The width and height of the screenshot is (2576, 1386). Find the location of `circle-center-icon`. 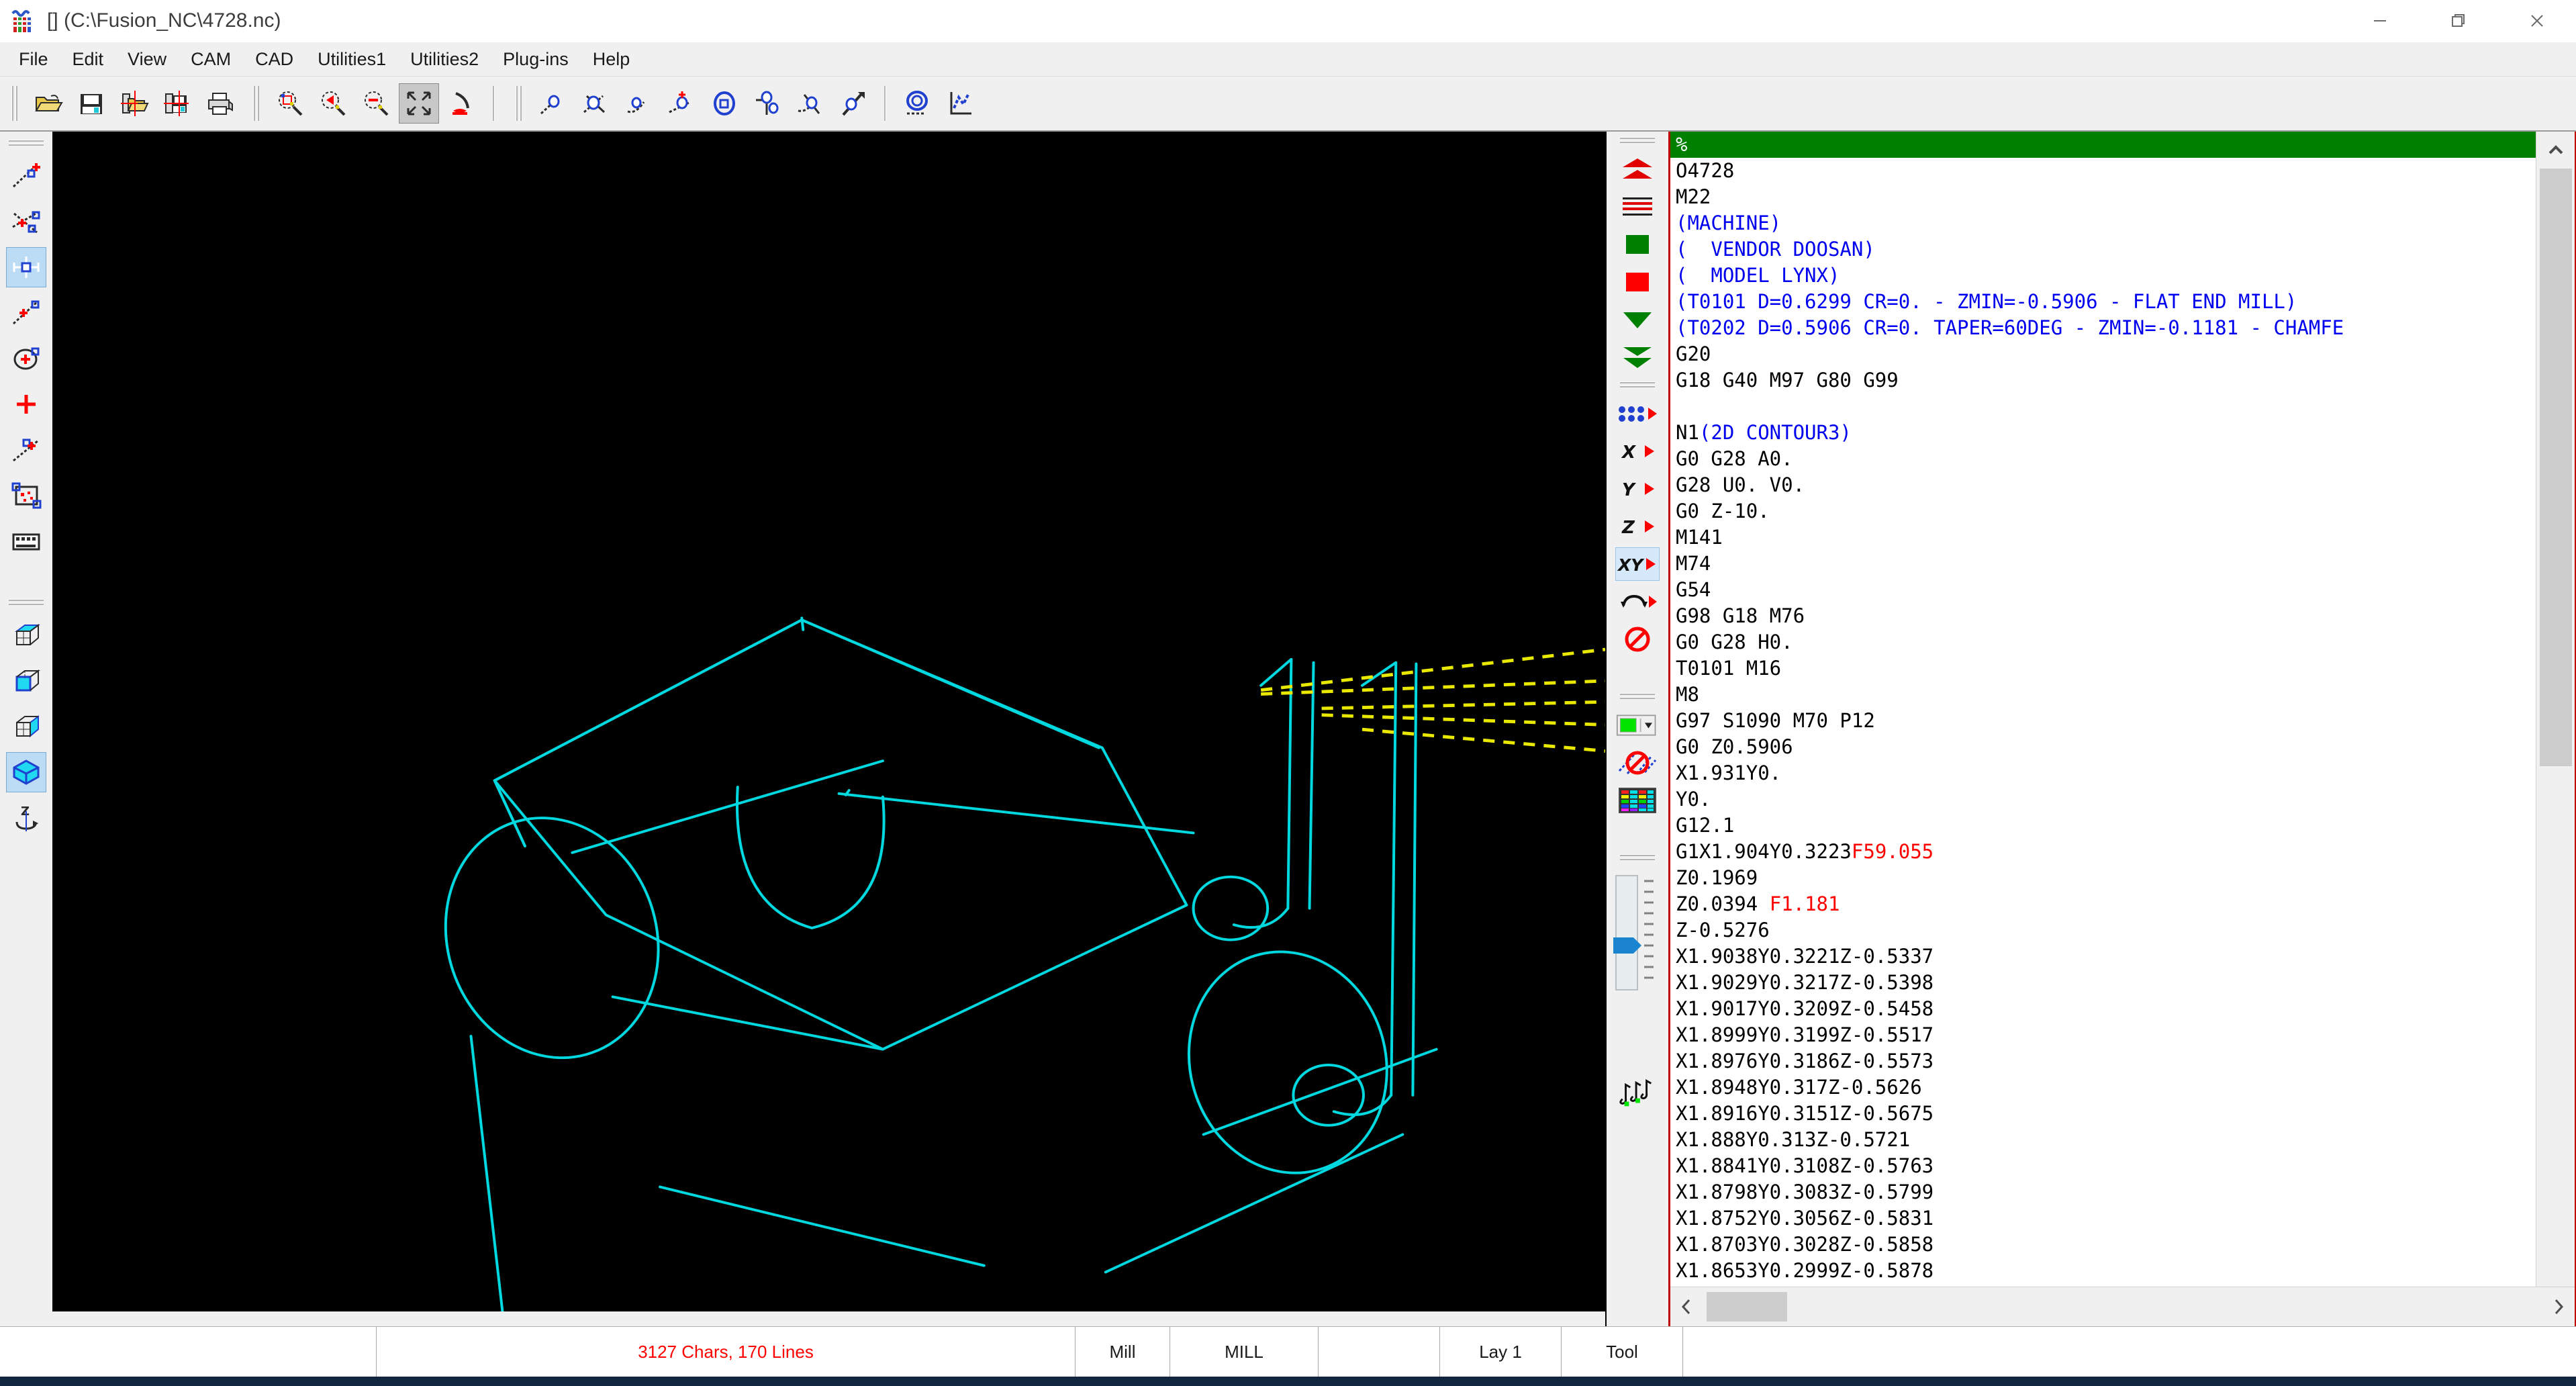

circle-center-icon is located at coordinates (26, 358).